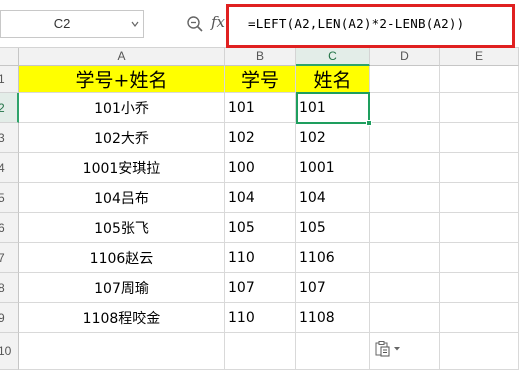 This screenshot has height=370, width=519. I want to click on column-header-a: A, so click(122, 57).